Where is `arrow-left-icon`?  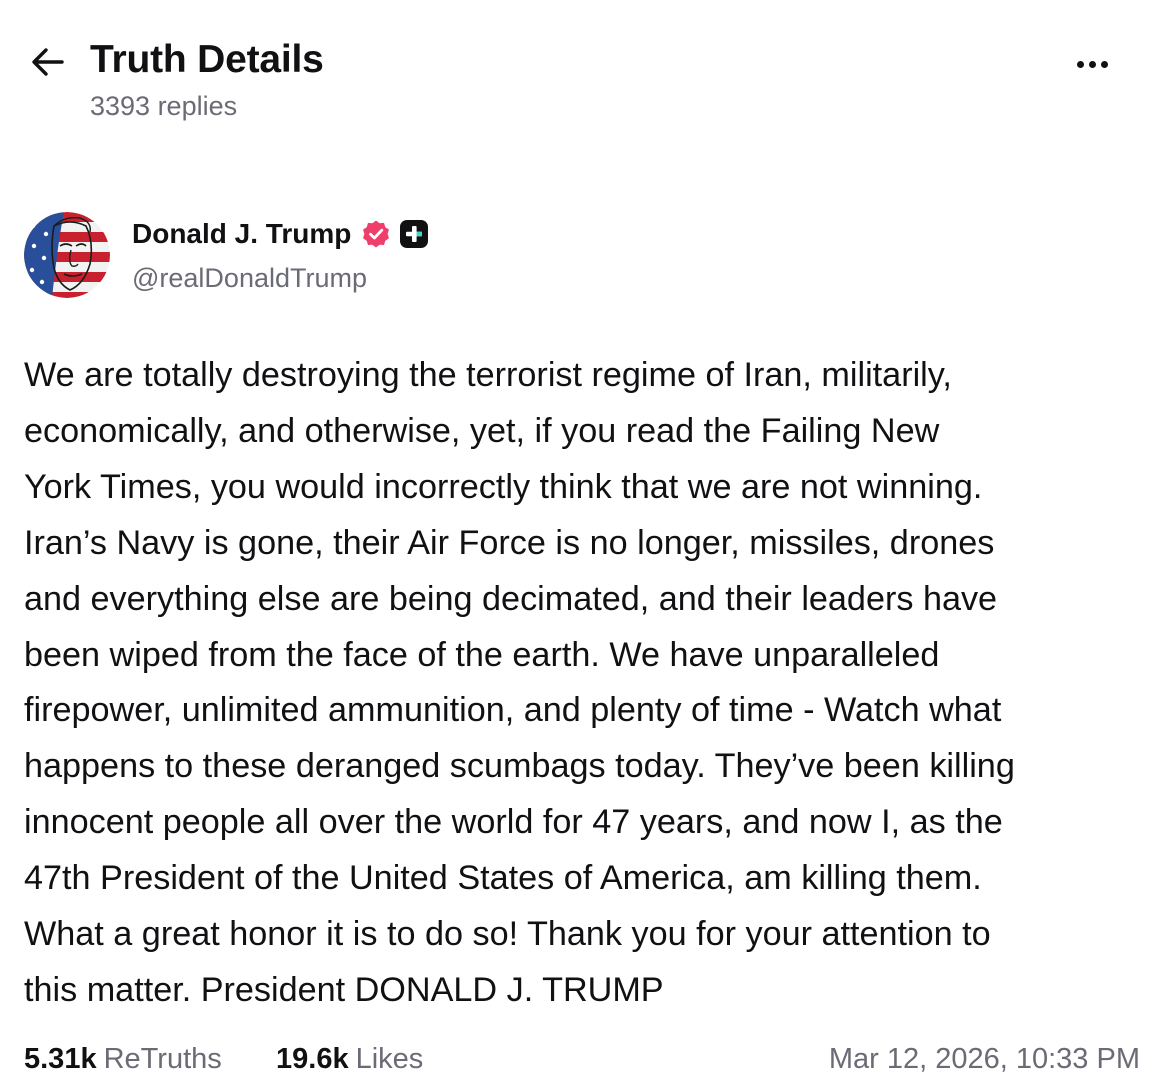
arrow-left-icon is located at coordinates (48, 62).